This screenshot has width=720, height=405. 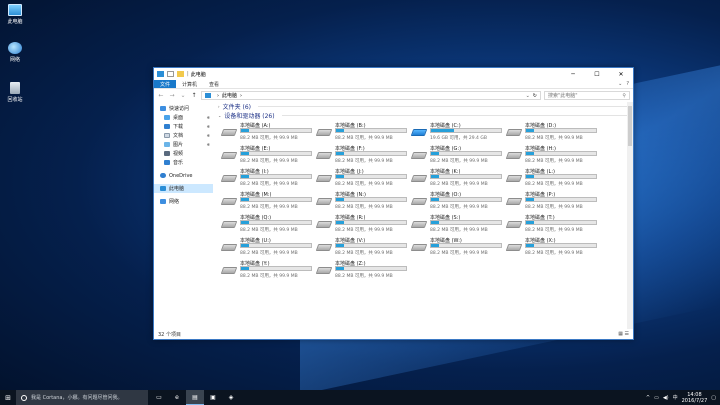 I want to click on tray-expand-icon: ^, so click(x=648, y=398).